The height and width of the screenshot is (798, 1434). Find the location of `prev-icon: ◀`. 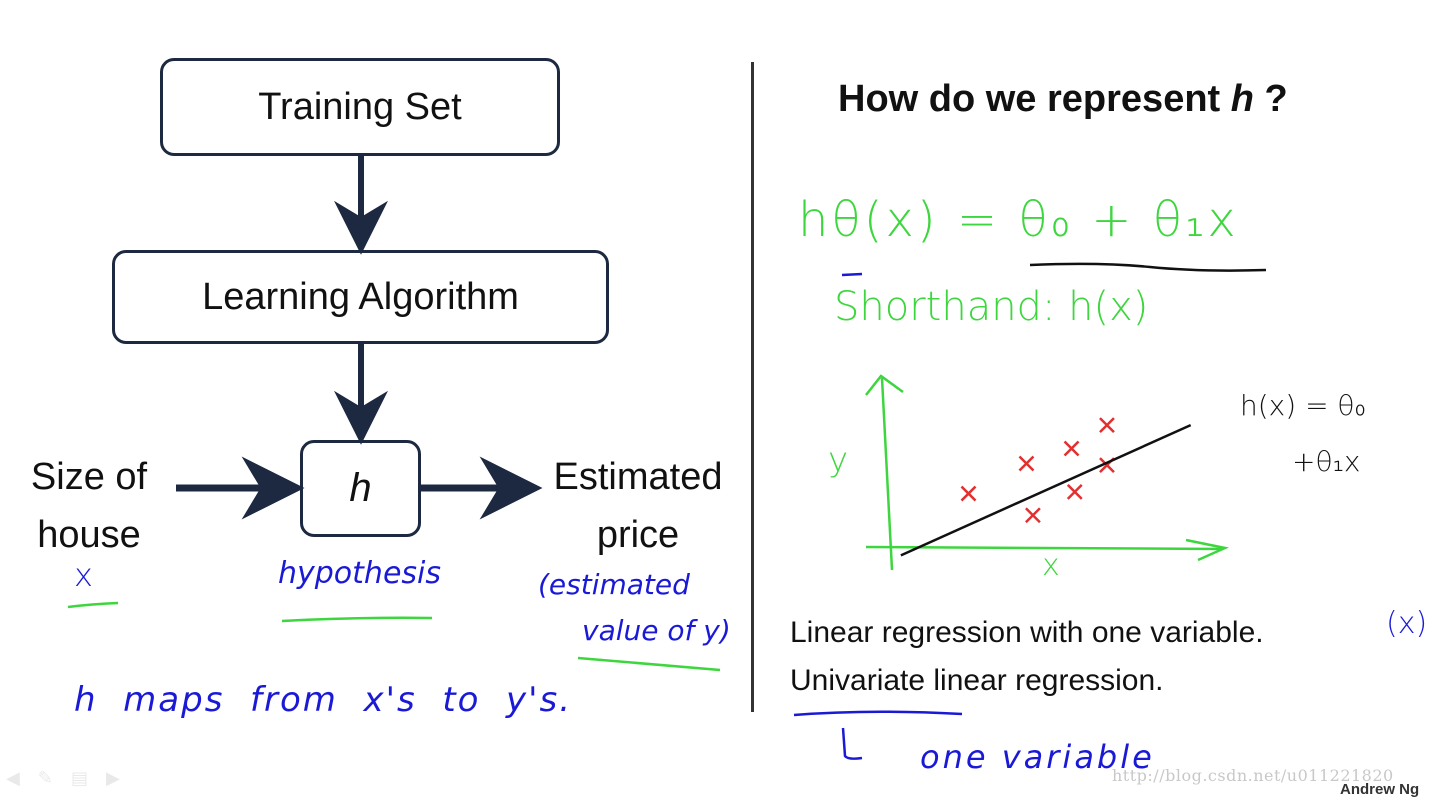

prev-icon: ◀ is located at coordinates (13, 778).